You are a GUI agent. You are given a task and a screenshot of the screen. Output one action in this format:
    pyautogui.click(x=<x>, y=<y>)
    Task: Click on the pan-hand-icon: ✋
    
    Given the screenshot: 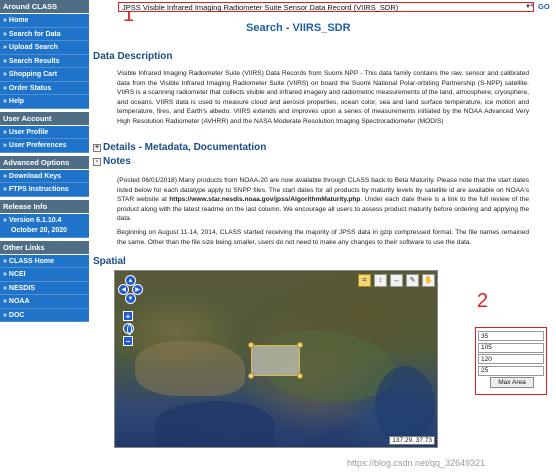 What is the action you would take?
    pyautogui.click(x=428, y=280)
    